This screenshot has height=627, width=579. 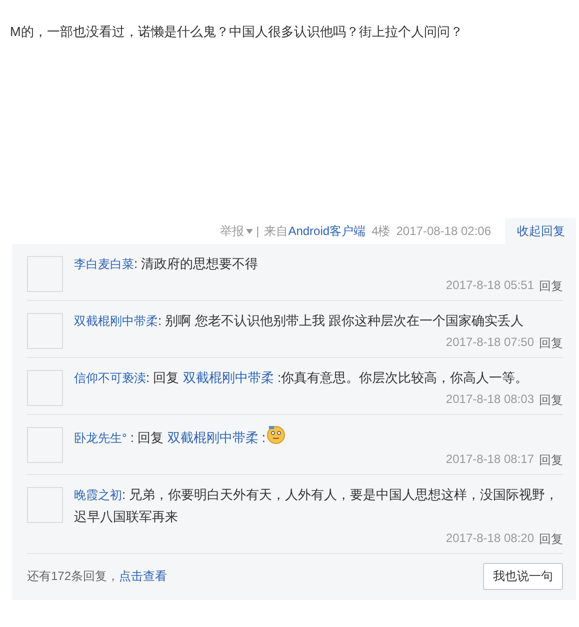 What do you see at coordinates (318, 436) in the screenshot?
I see `reply-text: 卧龙先生° : 回复 双截棍刚中带柔 :` at bounding box center [318, 436].